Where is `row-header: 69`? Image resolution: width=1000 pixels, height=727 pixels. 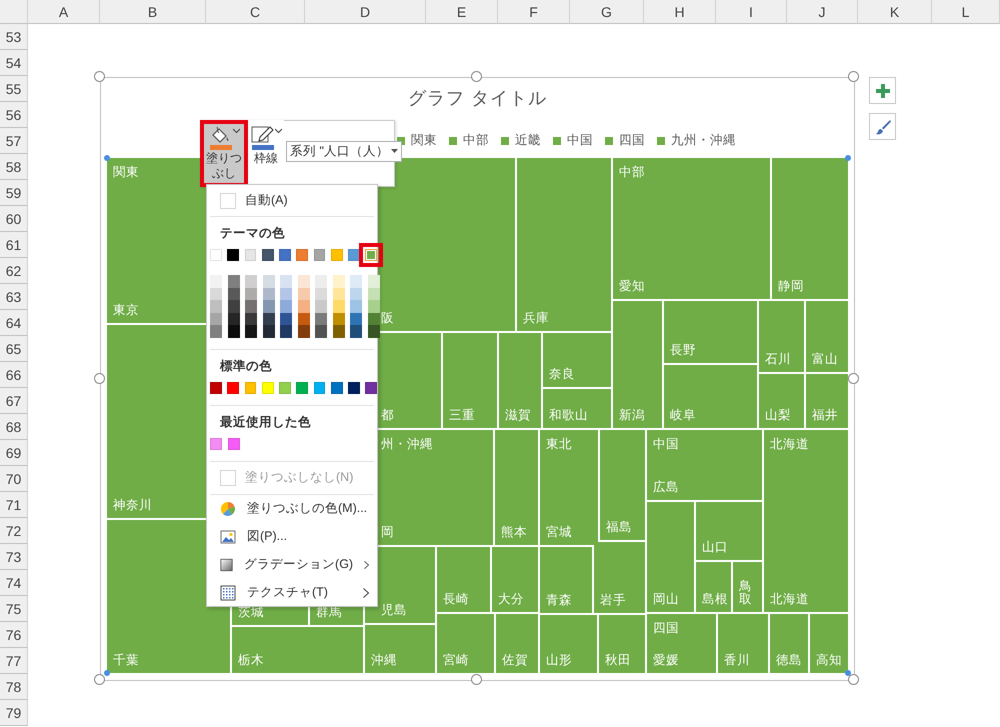
row-header: 69 is located at coordinates (14, 453).